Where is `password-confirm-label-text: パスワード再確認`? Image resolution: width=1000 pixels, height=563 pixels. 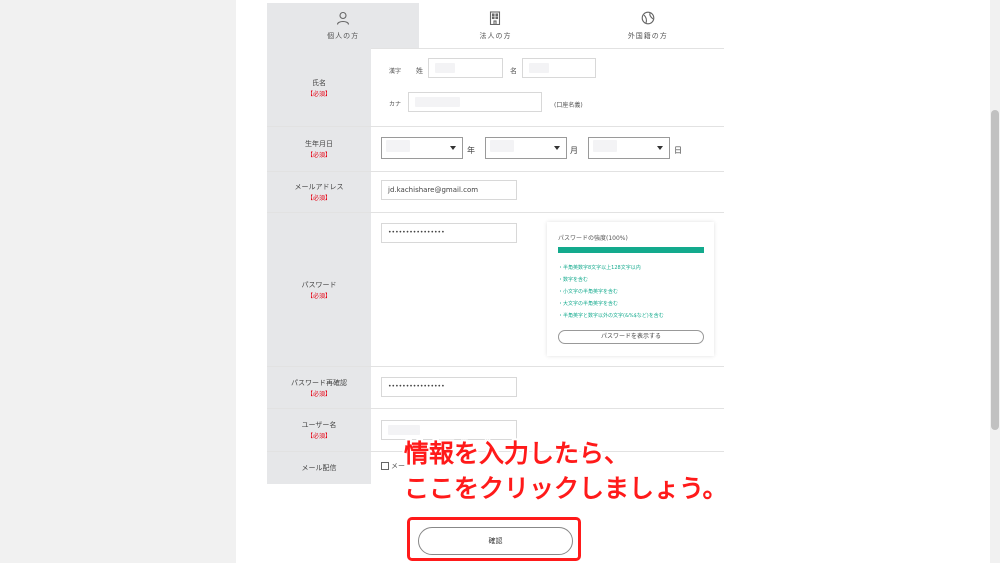
password-confirm-label-text: パスワード再確認 is located at coordinates (319, 383).